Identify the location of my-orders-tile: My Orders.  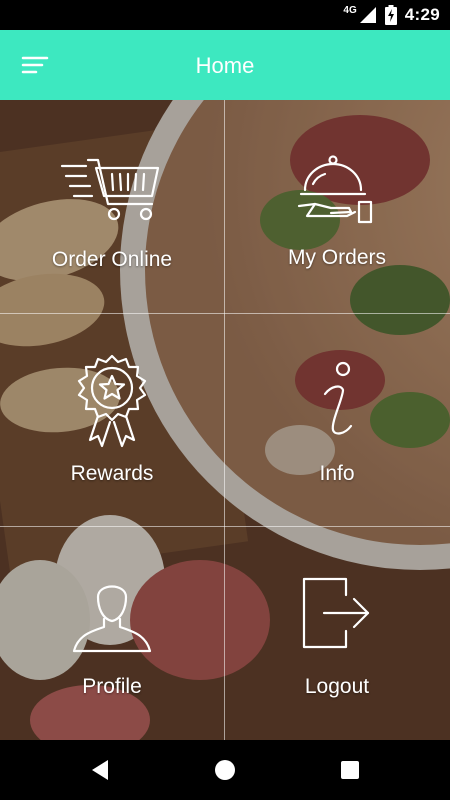
(337, 206).